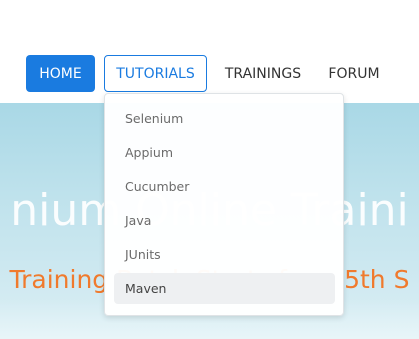 The width and height of the screenshot is (419, 339). What do you see at coordinates (224, 186) in the screenshot?
I see `menu-item-cucumber: Cucumber` at bounding box center [224, 186].